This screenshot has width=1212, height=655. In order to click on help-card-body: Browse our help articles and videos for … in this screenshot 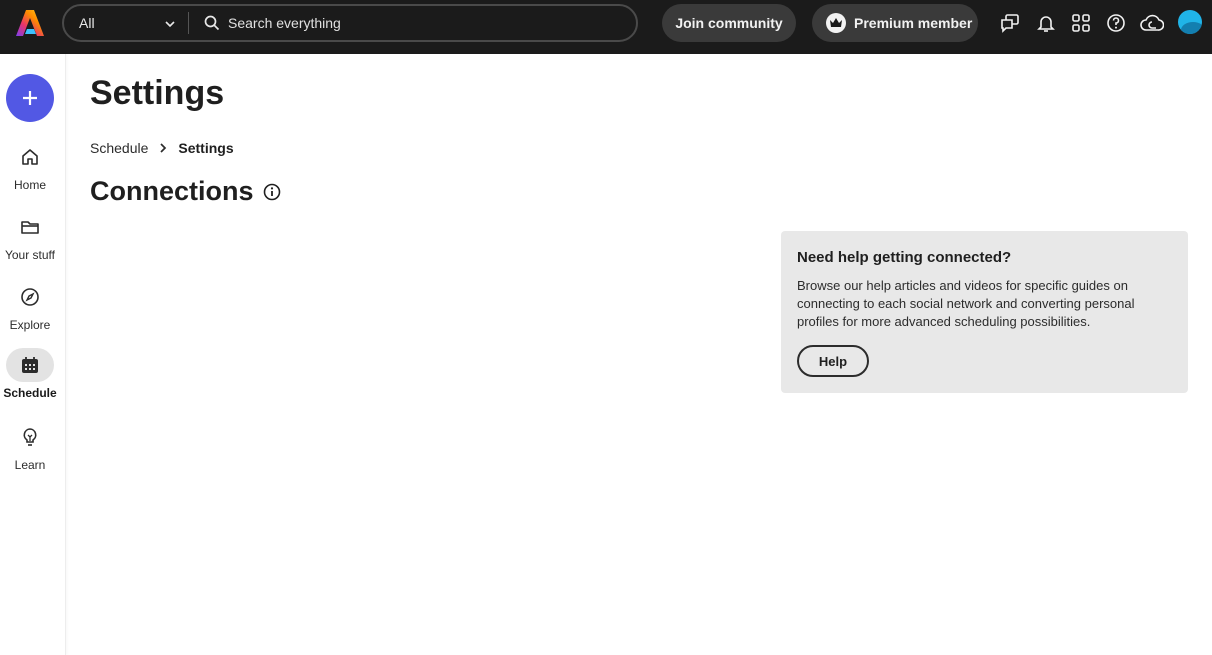, I will do `click(966, 303)`.